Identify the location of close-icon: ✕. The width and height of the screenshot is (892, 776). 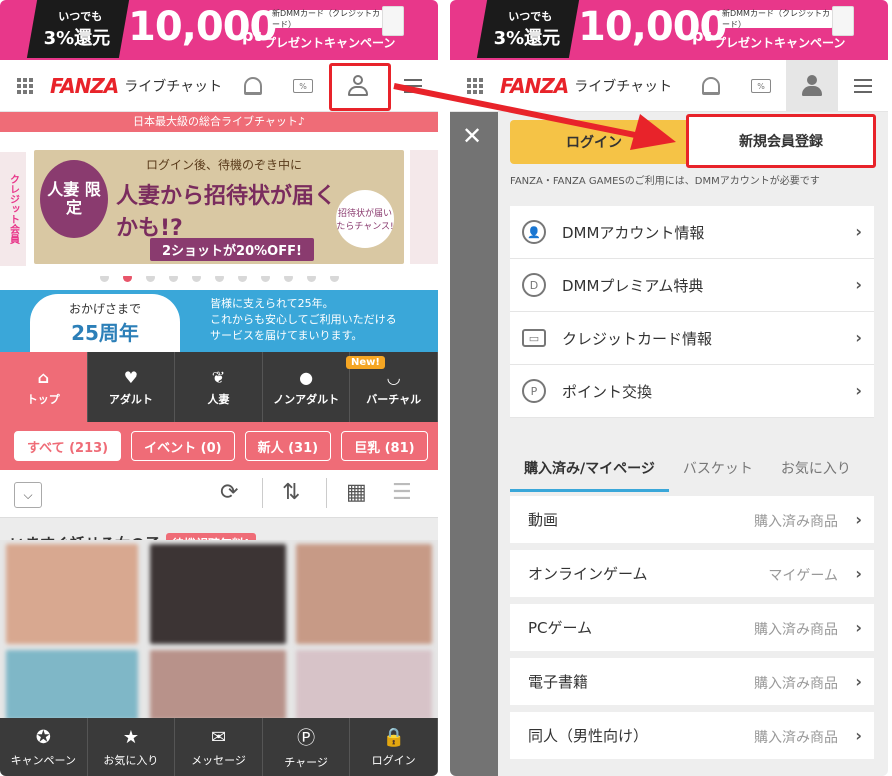
(472, 136).